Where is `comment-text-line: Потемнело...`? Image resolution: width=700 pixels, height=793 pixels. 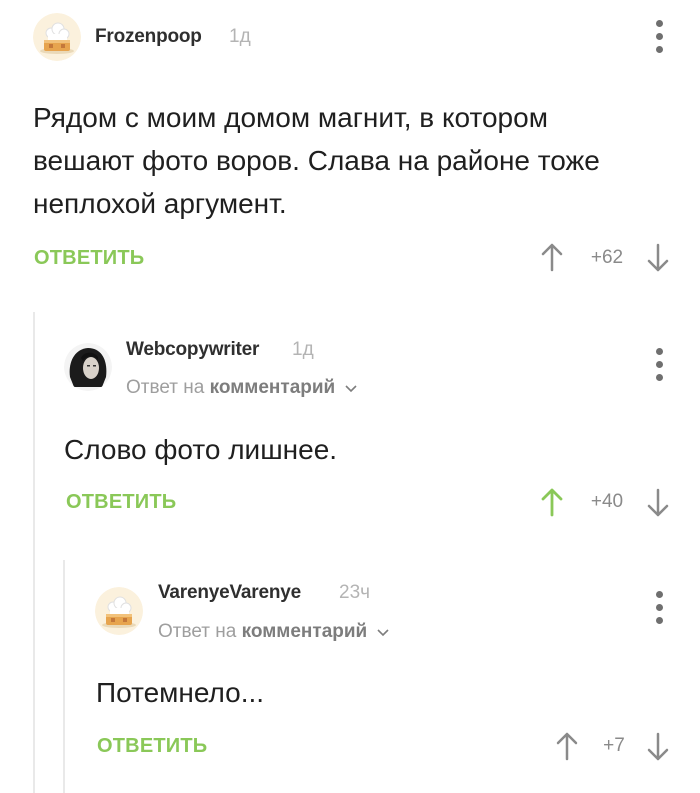
comment-text-line: Потемнело... is located at coordinates (180, 692).